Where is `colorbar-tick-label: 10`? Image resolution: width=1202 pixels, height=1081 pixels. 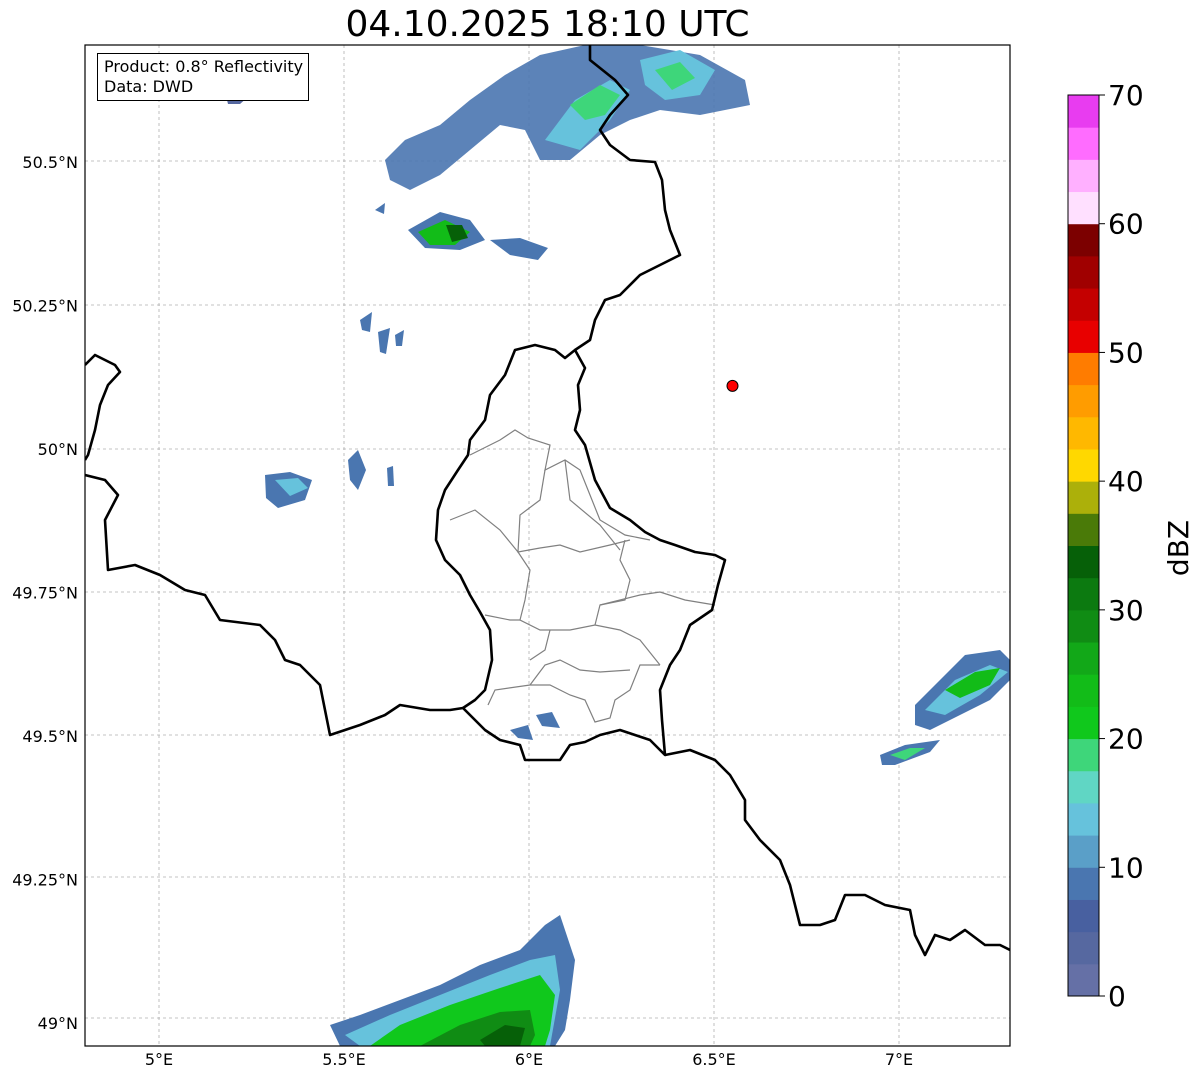
colorbar-tick-label: 10 is located at coordinates (1126, 867).